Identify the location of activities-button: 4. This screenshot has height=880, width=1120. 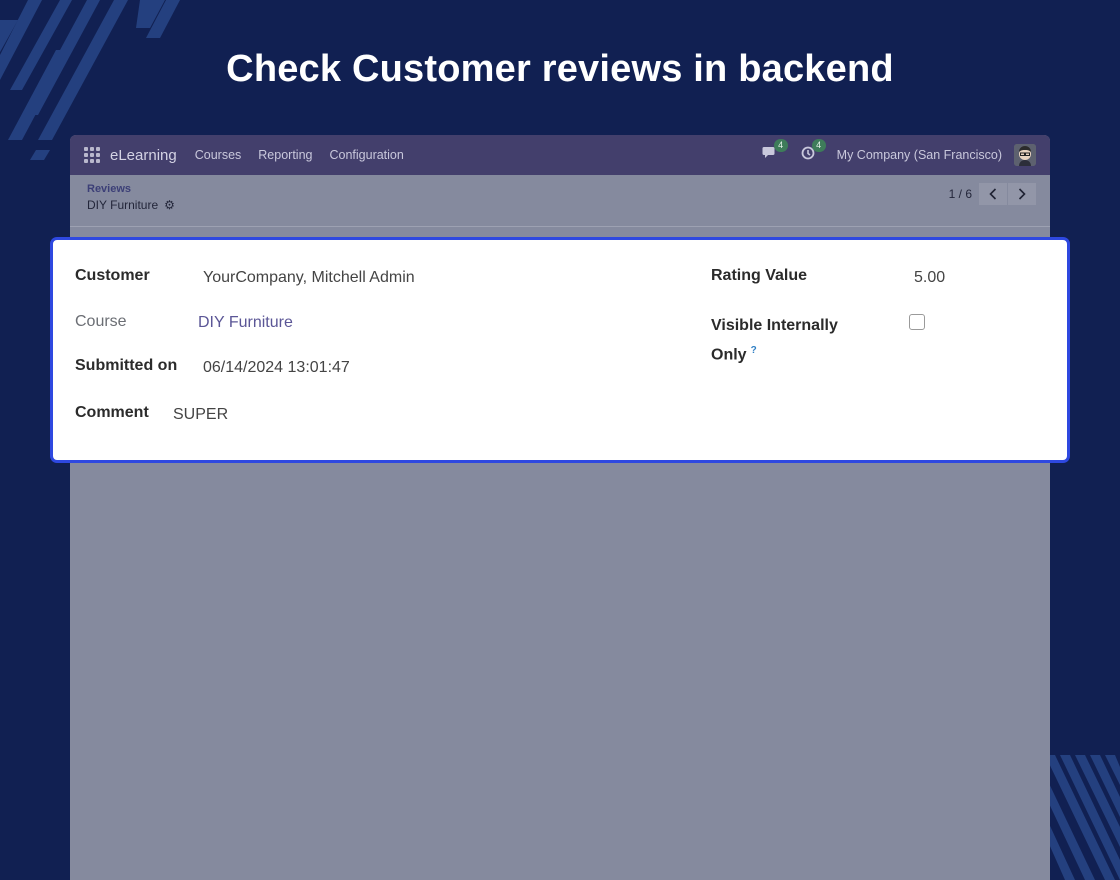
(812, 151).